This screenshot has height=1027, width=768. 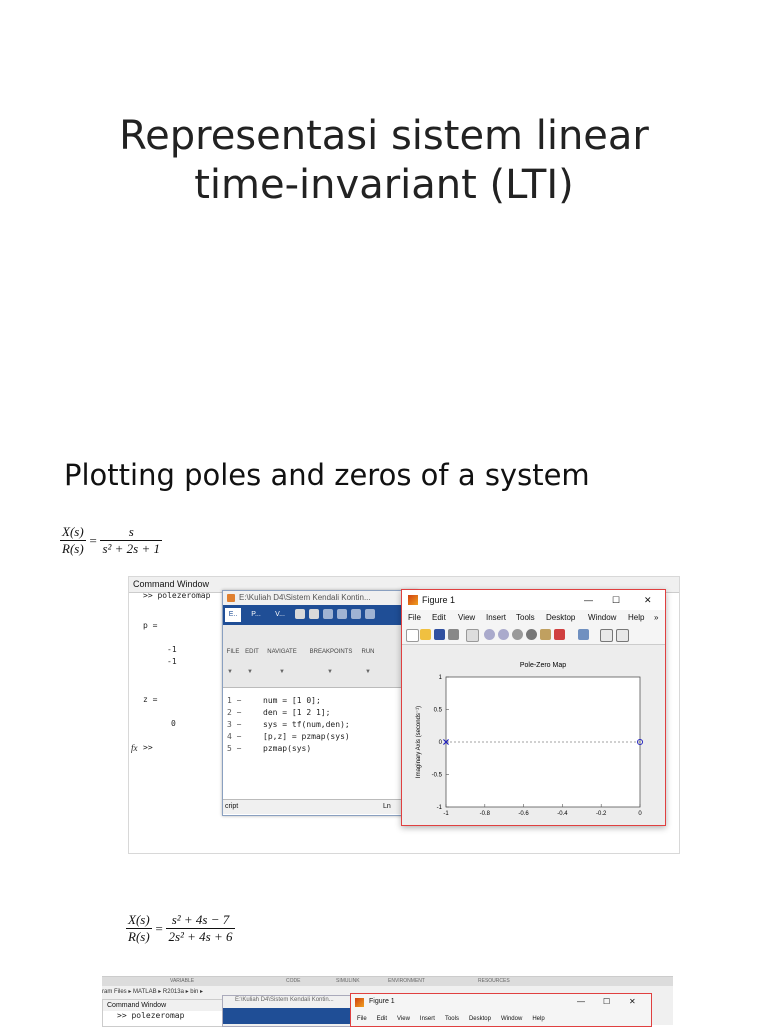 I want to click on ribbon-breakpoints: BREAKPOINTS, so click(x=331, y=652).